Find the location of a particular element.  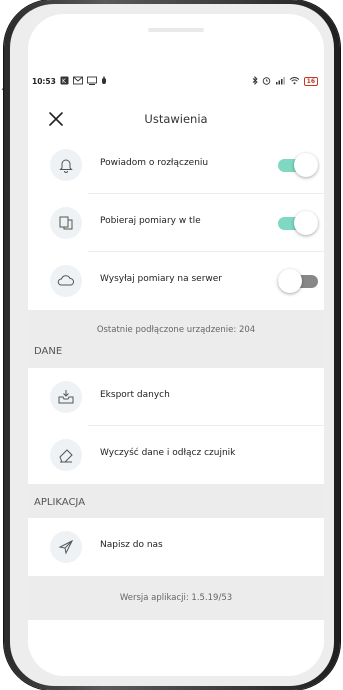

wifi-icon is located at coordinates (294, 81).